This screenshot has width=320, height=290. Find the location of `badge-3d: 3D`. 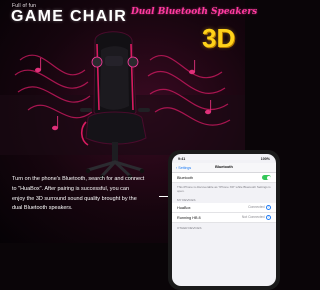

badge-3d: 3D is located at coordinates (219, 38).